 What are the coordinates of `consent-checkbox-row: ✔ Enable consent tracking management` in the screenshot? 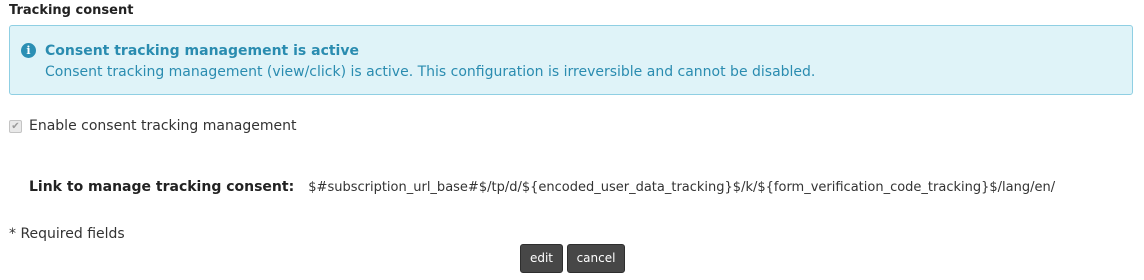 It's located at (153, 126).